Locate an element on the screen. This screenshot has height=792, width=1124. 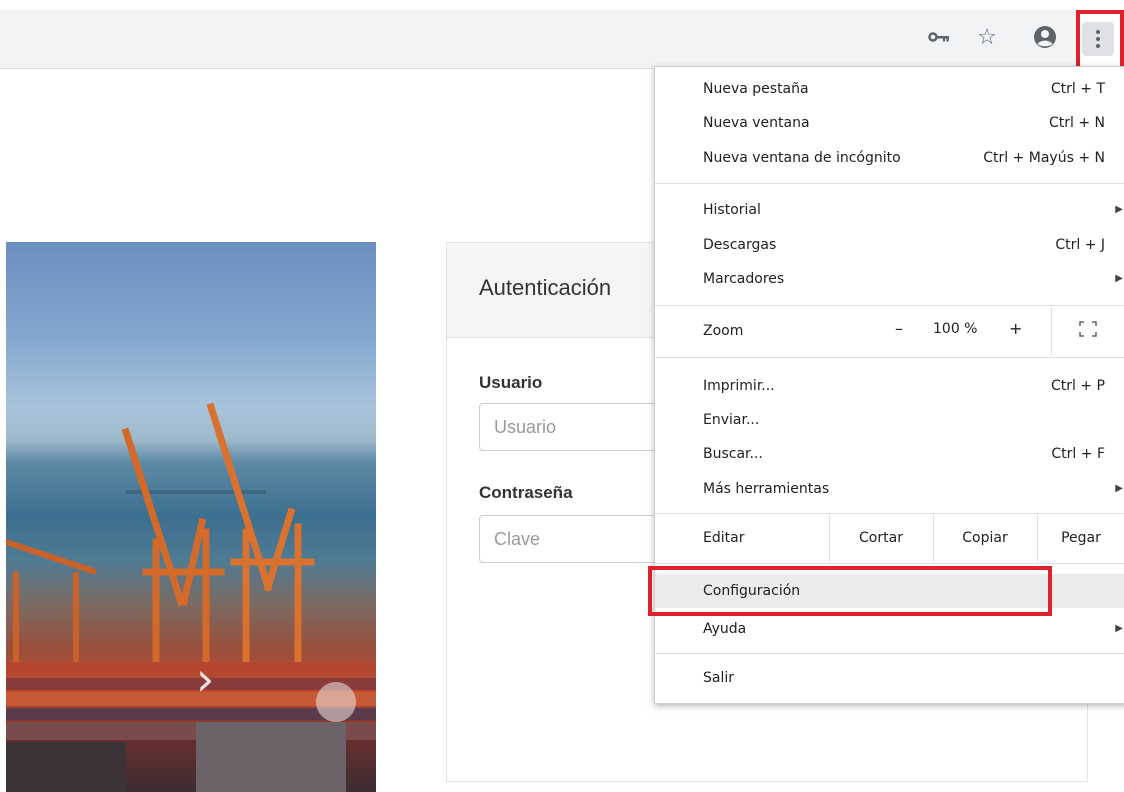
settings-highlight is located at coordinates (850, 591).